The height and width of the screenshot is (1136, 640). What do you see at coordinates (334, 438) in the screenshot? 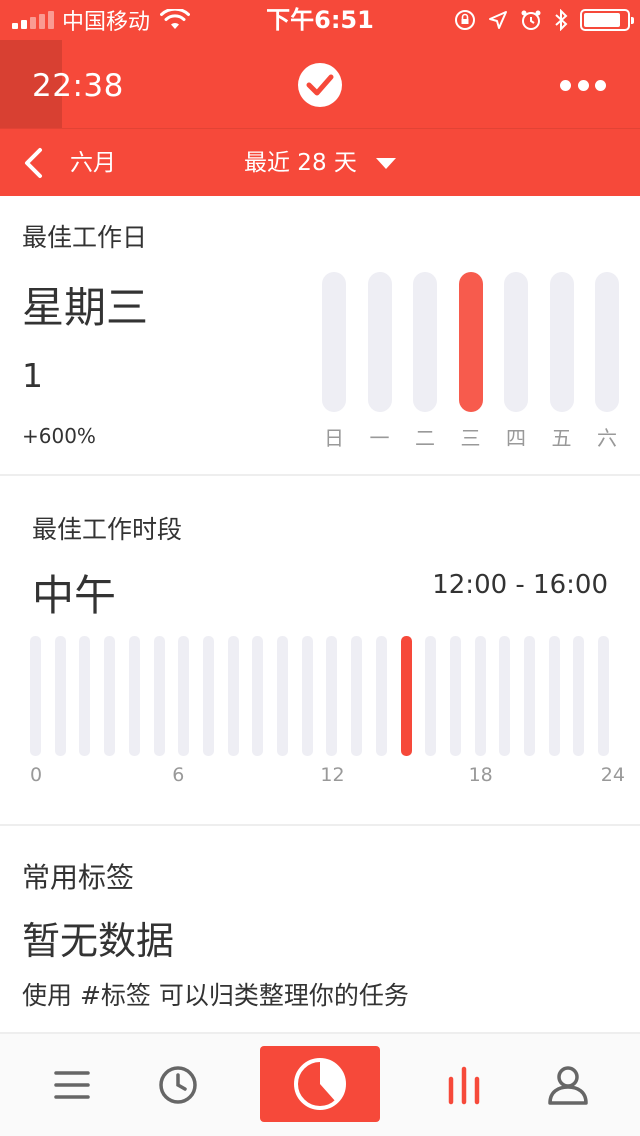
I see `weekday-label: 日` at bounding box center [334, 438].